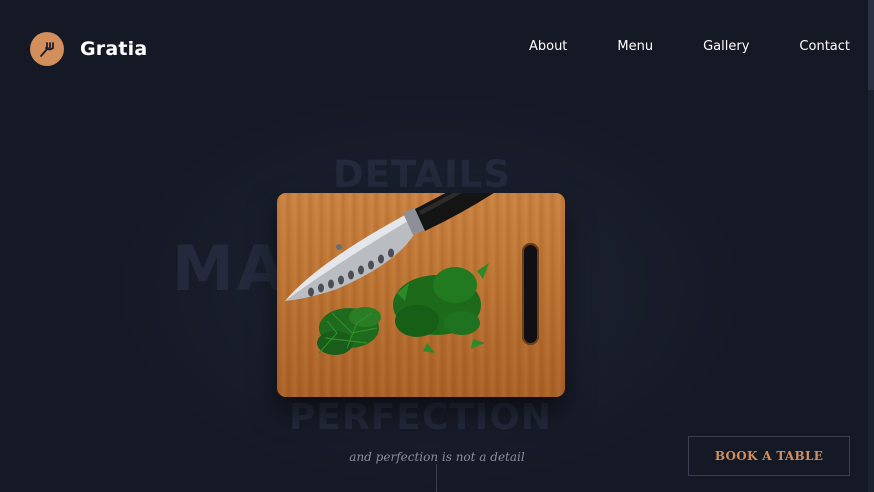 The image size is (874, 492). Describe the element at coordinates (871, 45) in the screenshot. I see `scrollbar-thumb` at that location.